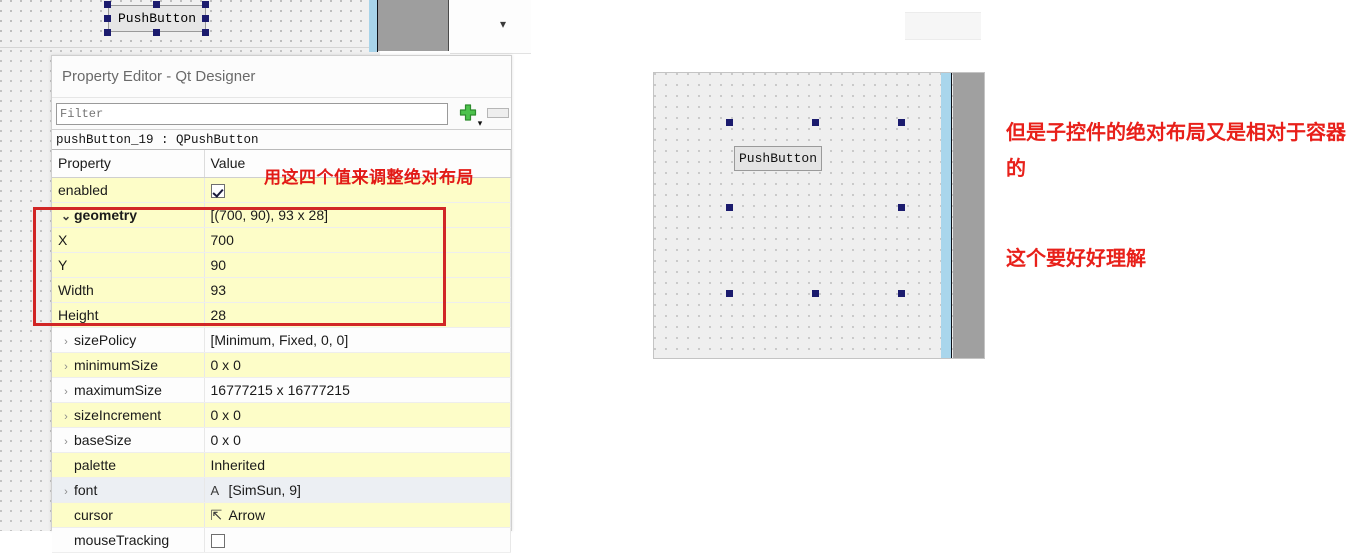  I want to click on table-row: › font A [SimSun, 9], so click(281, 490).